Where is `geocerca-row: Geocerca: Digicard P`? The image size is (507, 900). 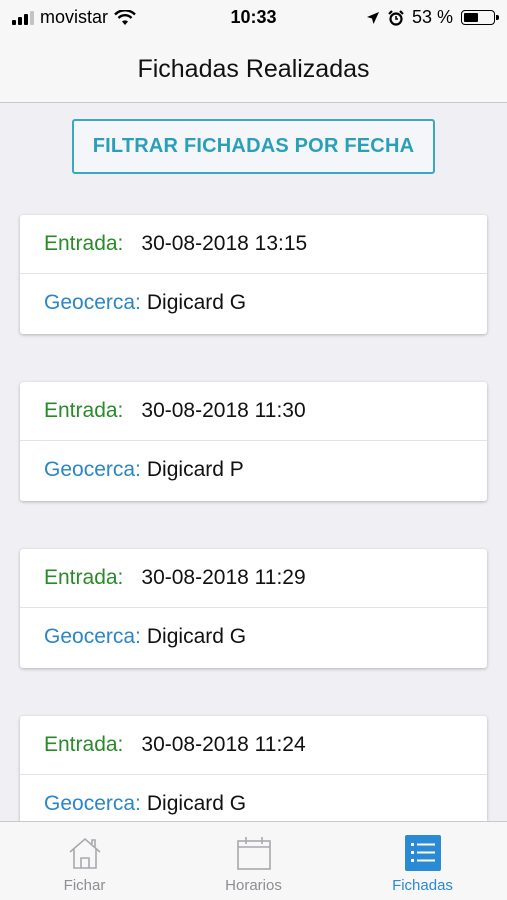 geocerca-row: Geocerca: Digicard P is located at coordinates (253, 470).